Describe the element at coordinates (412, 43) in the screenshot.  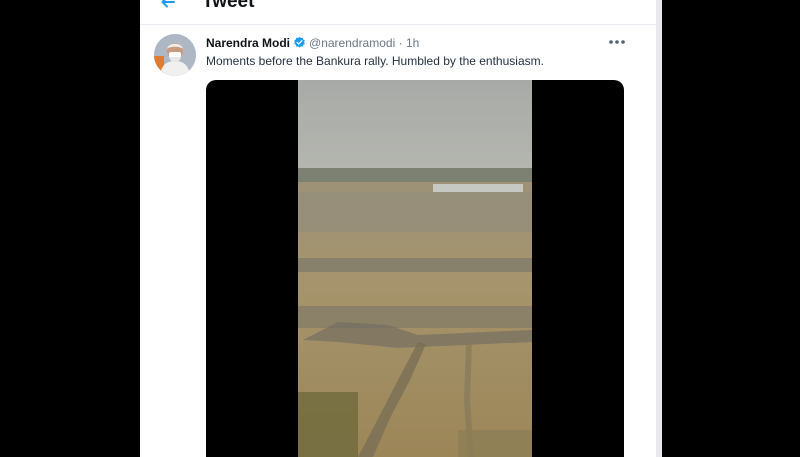
I see `tweet-time: 1h` at that location.